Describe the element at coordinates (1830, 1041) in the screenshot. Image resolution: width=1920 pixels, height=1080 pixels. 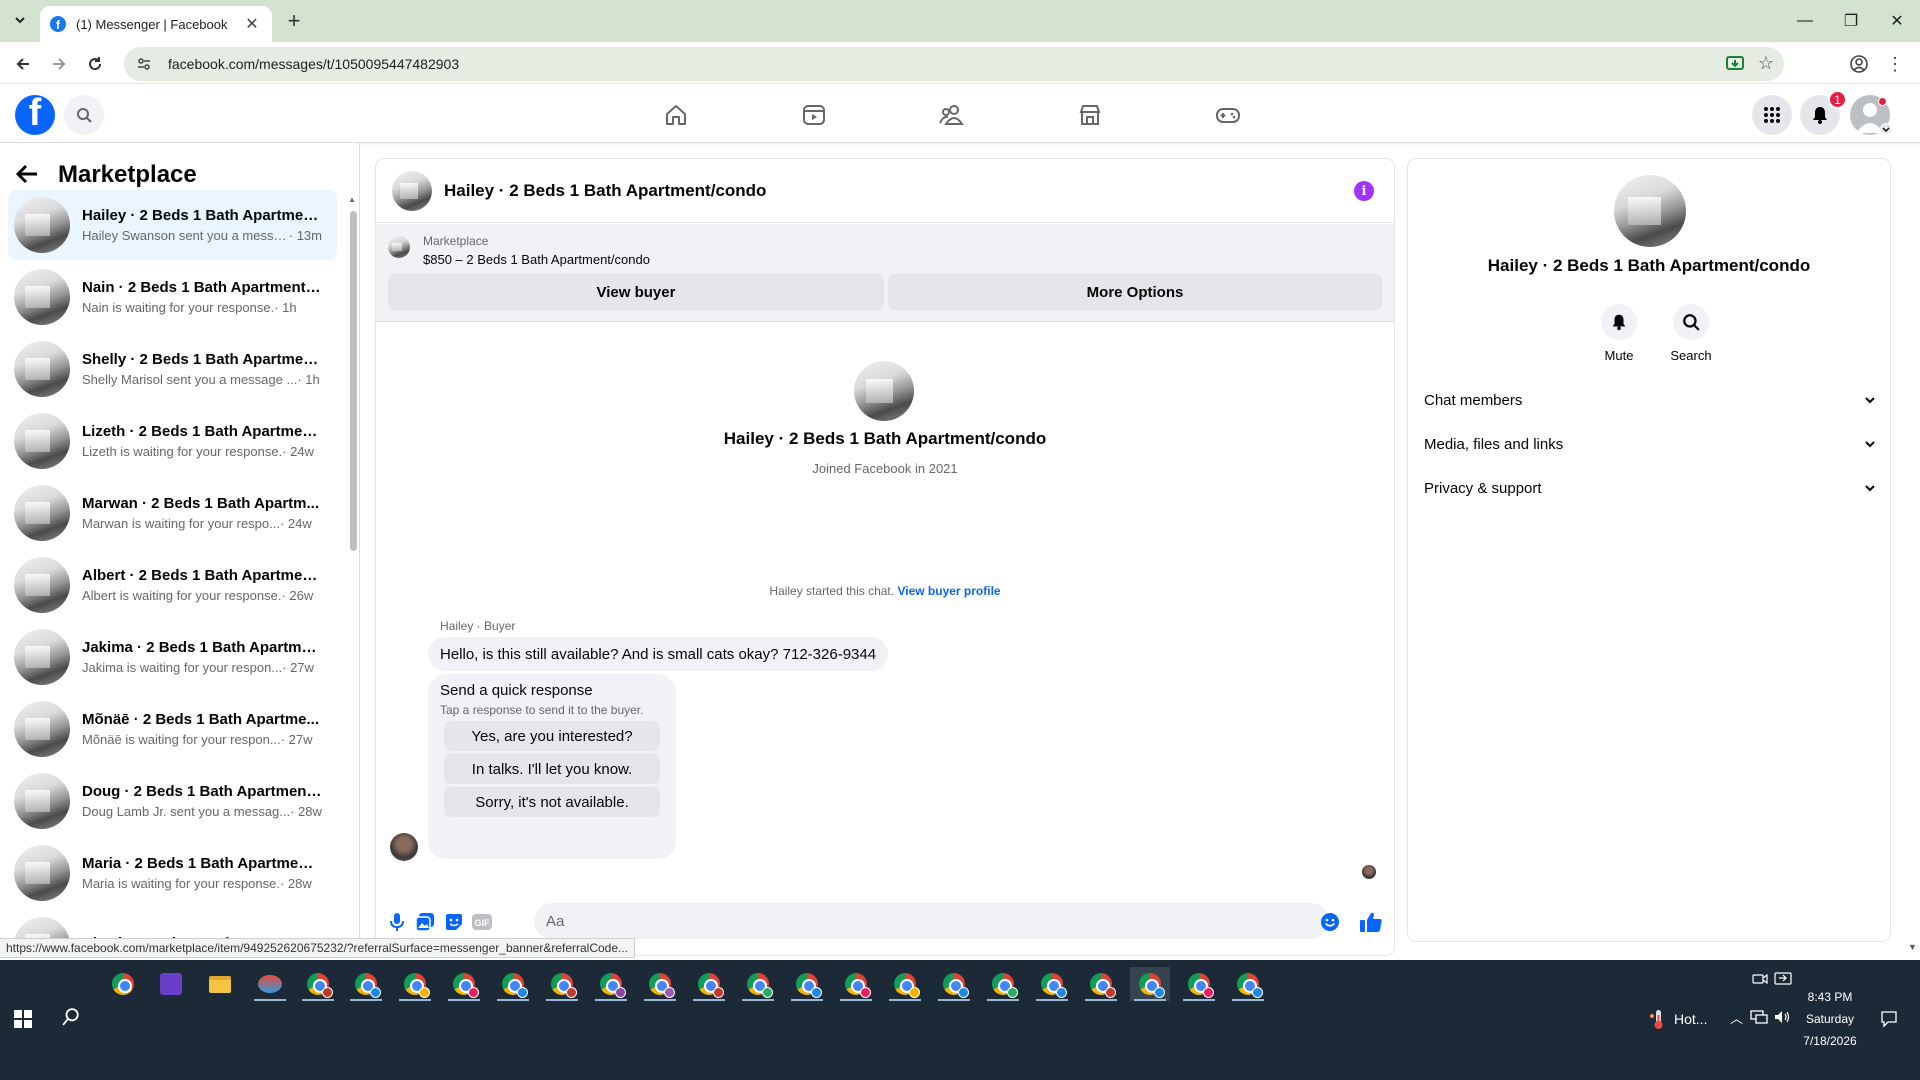
I see `clock-date: 7/18/2026` at that location.